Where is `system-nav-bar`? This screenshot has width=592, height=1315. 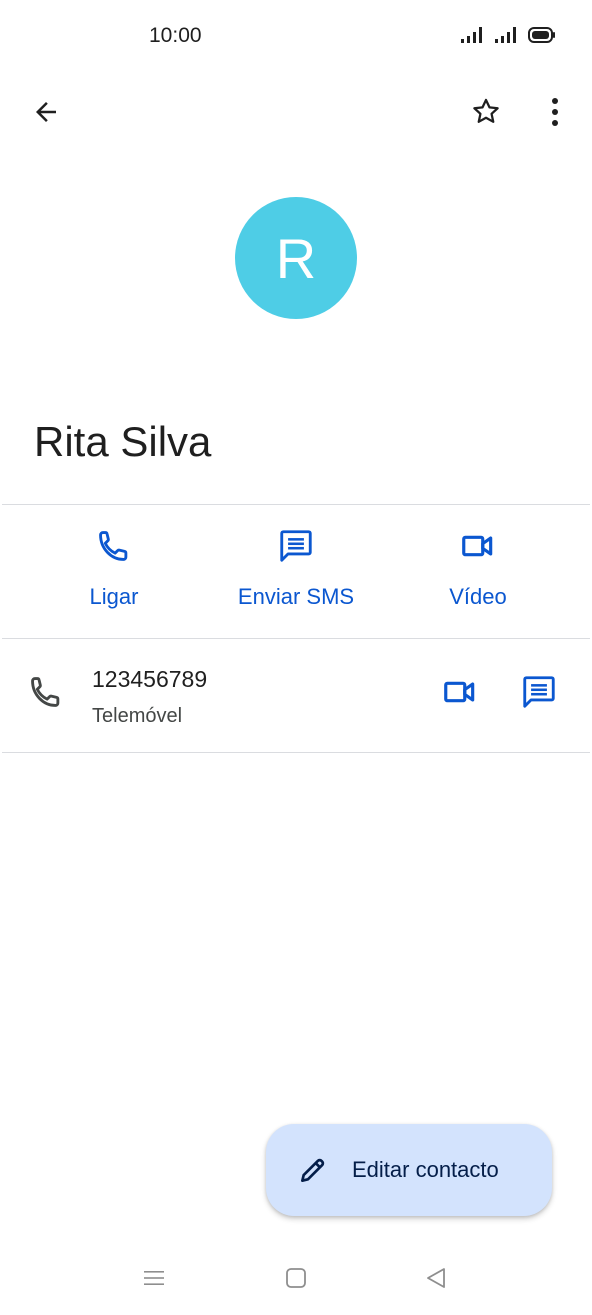
system-nav-bar is located at coordinates (296, 1280).